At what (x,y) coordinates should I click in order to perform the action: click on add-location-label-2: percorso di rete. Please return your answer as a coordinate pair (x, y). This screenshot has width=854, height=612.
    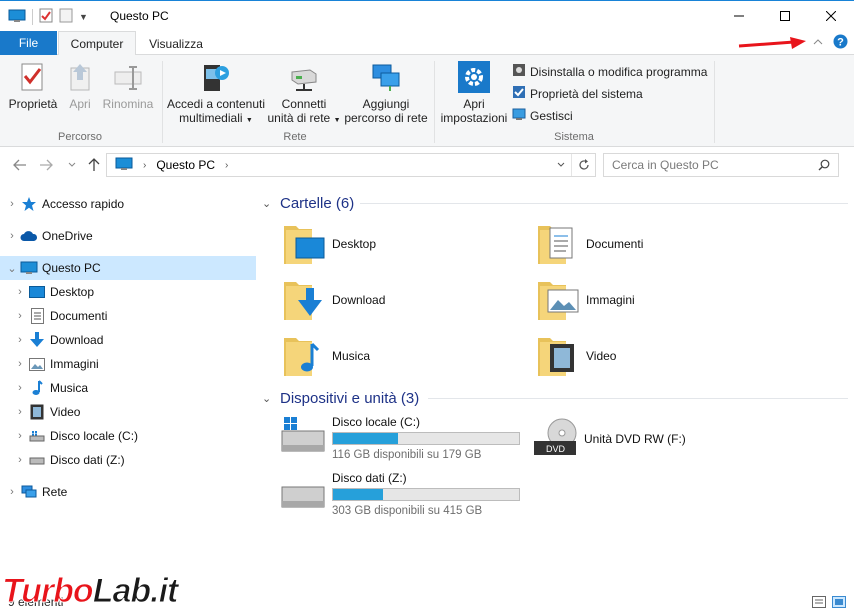
    Looking at the image, I should click on (386, 118).